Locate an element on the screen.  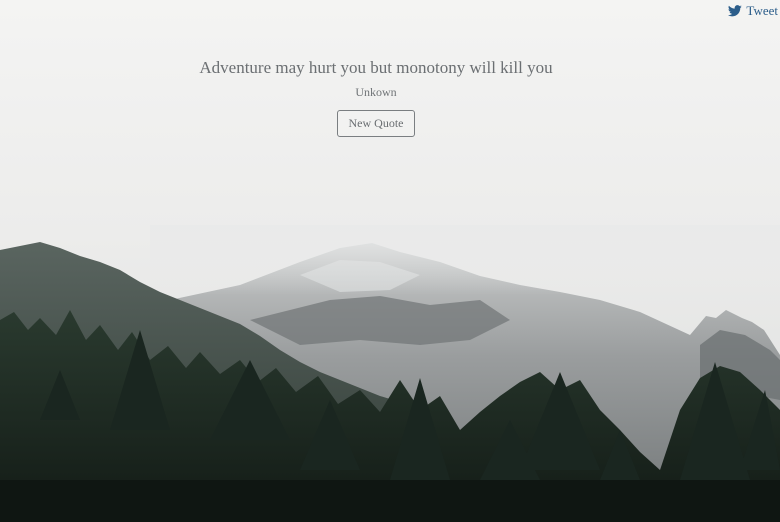
tweet-link: Tweet is located at coordinates (753, 11).